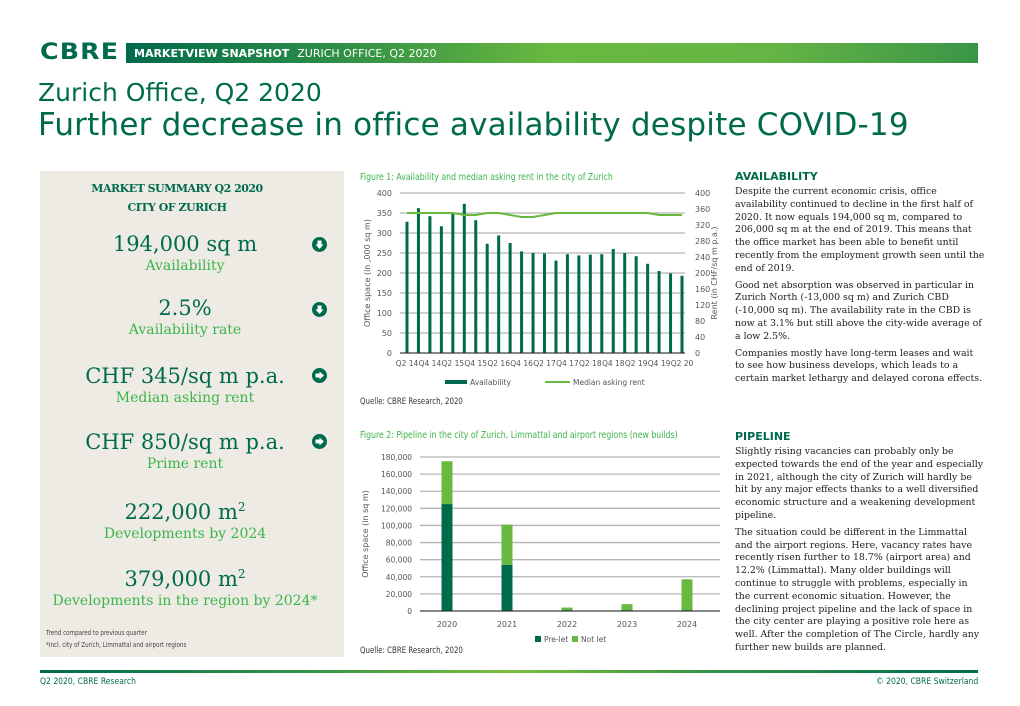 The image size is (1020, 706). I want to click on x-tick-label: Q4 14, so click(430, 363).